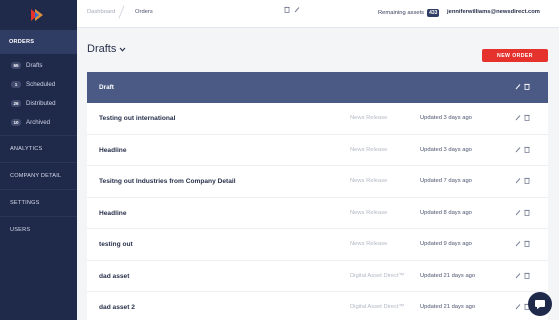 Image resolution: width=559 pixels, height=320 pixels. Describe the element at coordinates (493, 12) in the screenshot. I see `user-email: jenniferwilliams@newsdirect.com` at that location.